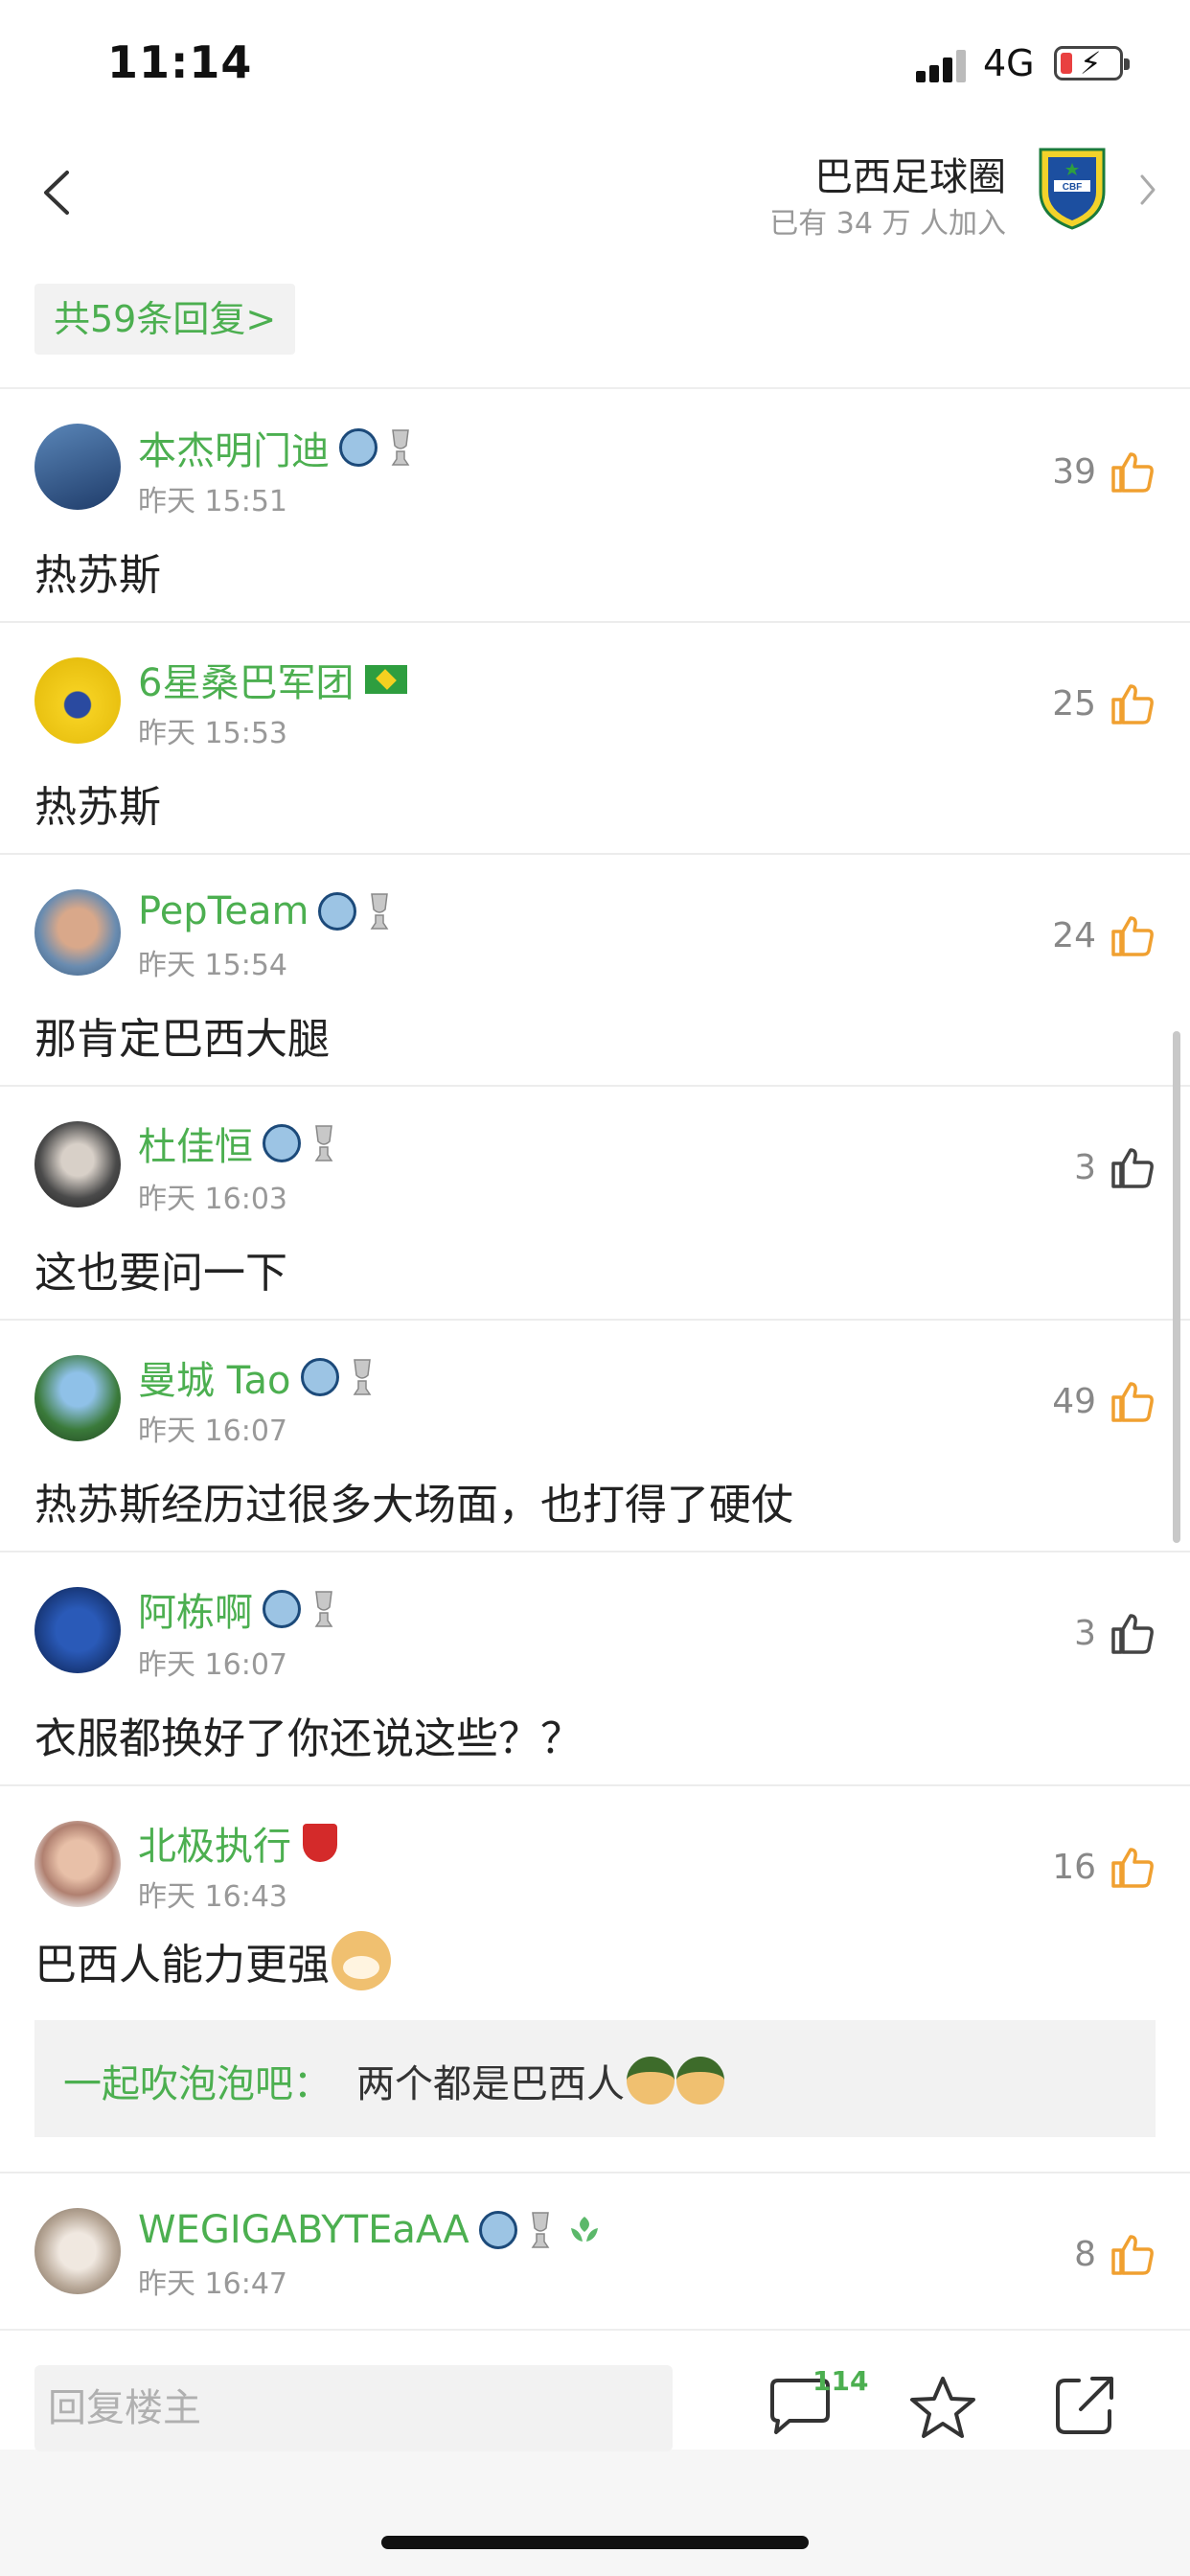  Describe the element at coordinates (362, 1960) in the screenshot. I see `doge-emoji-icon` at that location.